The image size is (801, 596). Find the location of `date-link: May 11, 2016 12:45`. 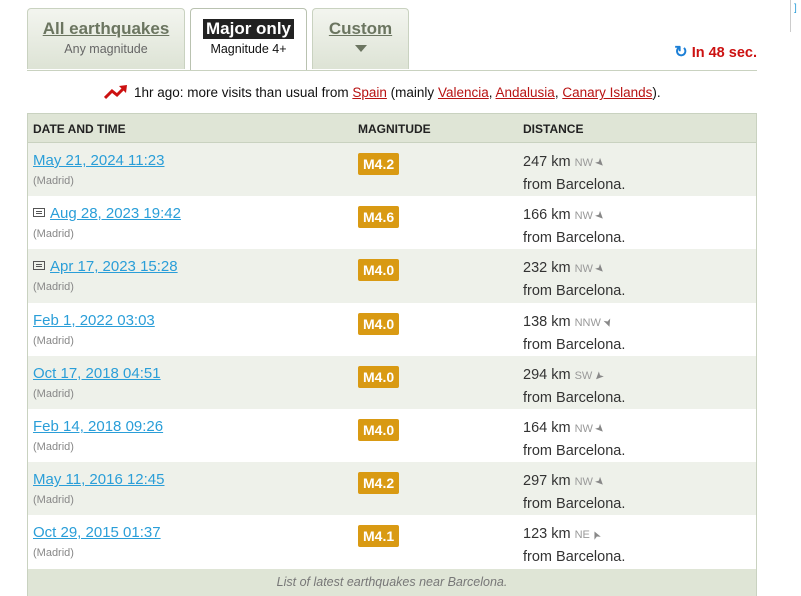

date-link: May 11, 2016 12:45 is located at coordinates (98, 479).